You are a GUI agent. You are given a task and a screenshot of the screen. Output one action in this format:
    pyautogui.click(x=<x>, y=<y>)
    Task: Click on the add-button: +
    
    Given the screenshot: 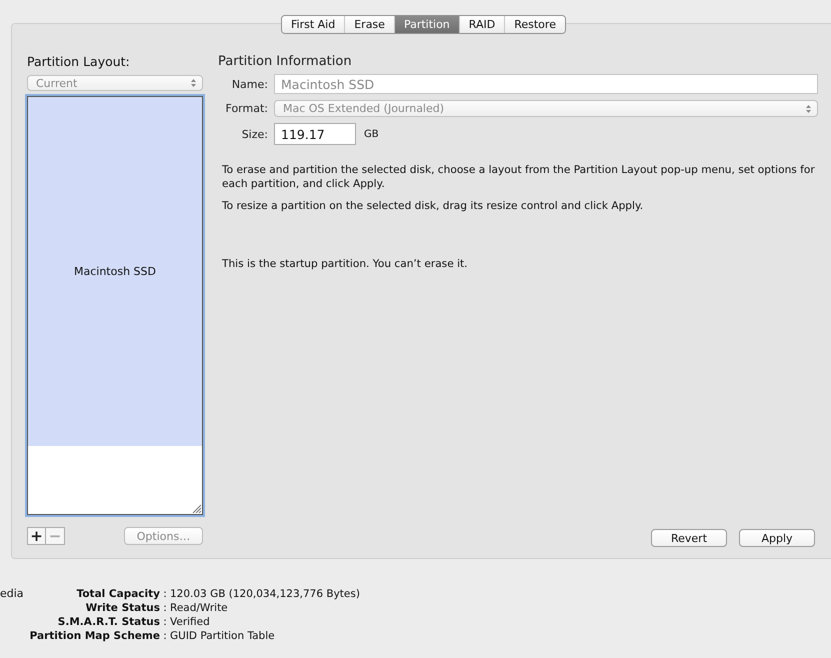 What is the action you would take?
    pyautogui.click(x=36, y=536)
    